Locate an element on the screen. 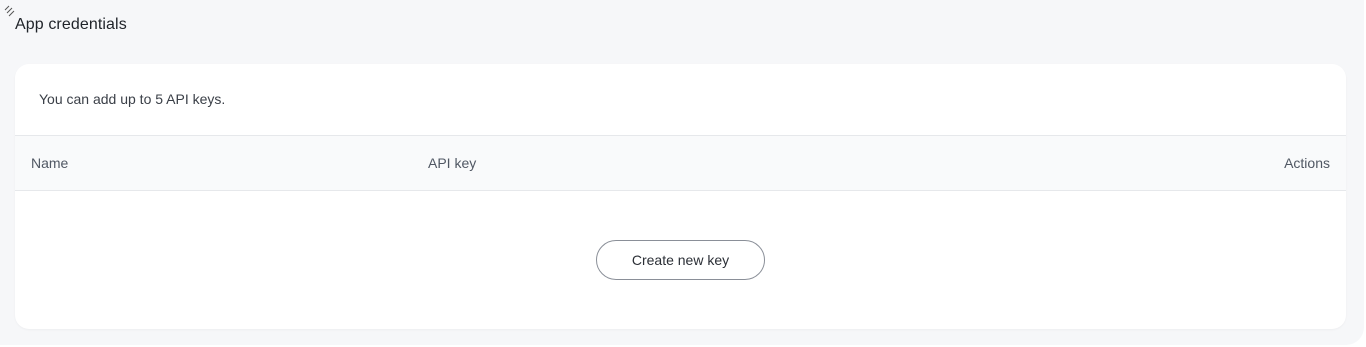  create-new-key-button: Create new key is located at coordinates (680, 260).